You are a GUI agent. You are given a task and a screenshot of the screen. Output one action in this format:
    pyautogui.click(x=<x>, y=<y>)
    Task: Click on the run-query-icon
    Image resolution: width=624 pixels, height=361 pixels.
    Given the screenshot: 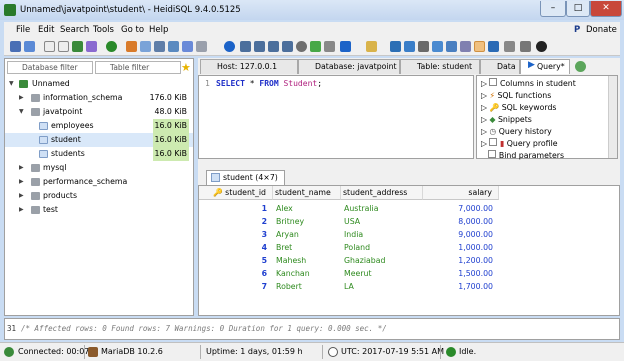 What is the action you would take?
    pyautogui.click(x=345, y=46)
    